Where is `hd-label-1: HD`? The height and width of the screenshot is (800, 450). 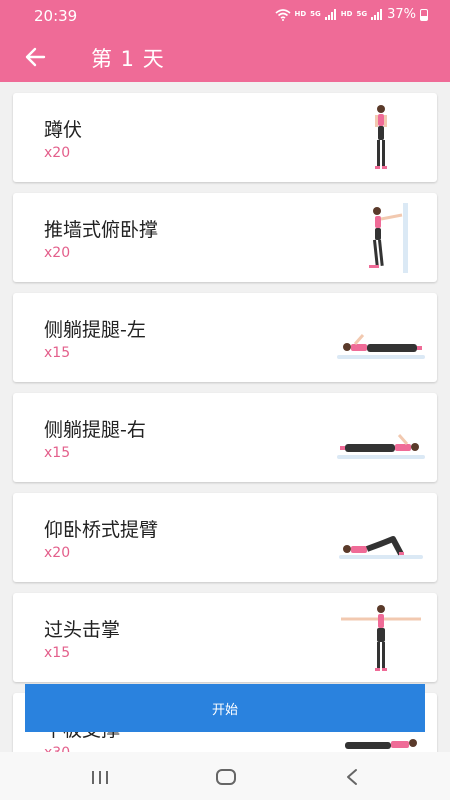
hd-label-1: HD is located at coordinates (300, 14).